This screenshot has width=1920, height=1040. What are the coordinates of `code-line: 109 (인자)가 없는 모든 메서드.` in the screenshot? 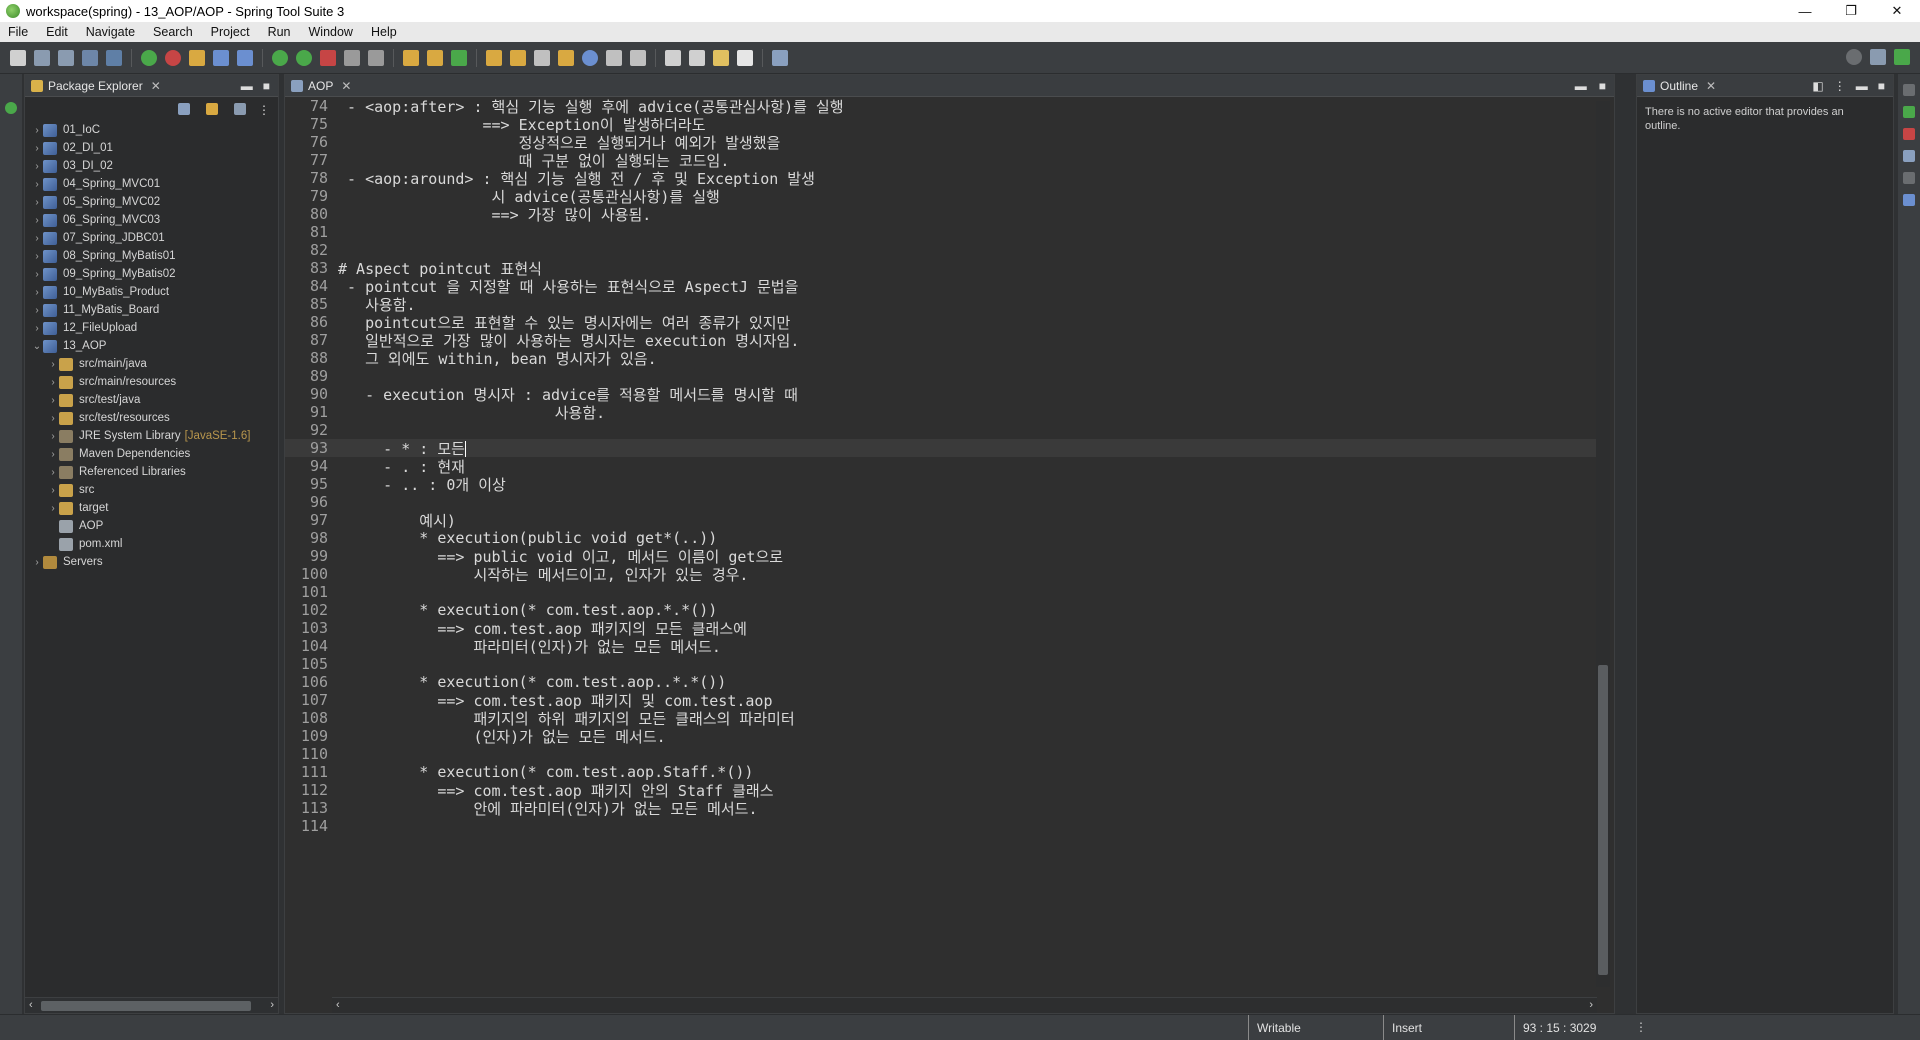 It's located at (941, 736).